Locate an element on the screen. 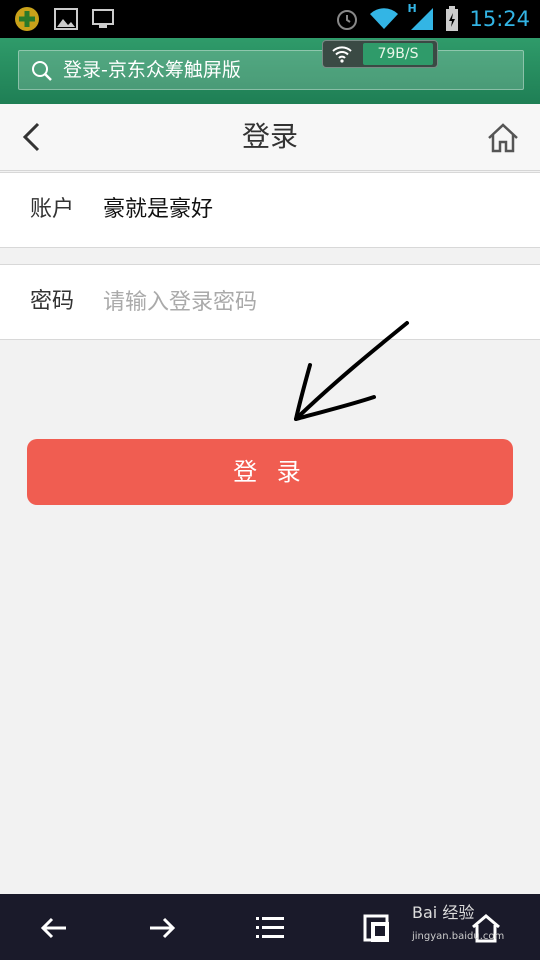 The width and height of the screenshot is (540, 960). watermark-url: jingyan.baidu.com is located at coordinates (458, 936).